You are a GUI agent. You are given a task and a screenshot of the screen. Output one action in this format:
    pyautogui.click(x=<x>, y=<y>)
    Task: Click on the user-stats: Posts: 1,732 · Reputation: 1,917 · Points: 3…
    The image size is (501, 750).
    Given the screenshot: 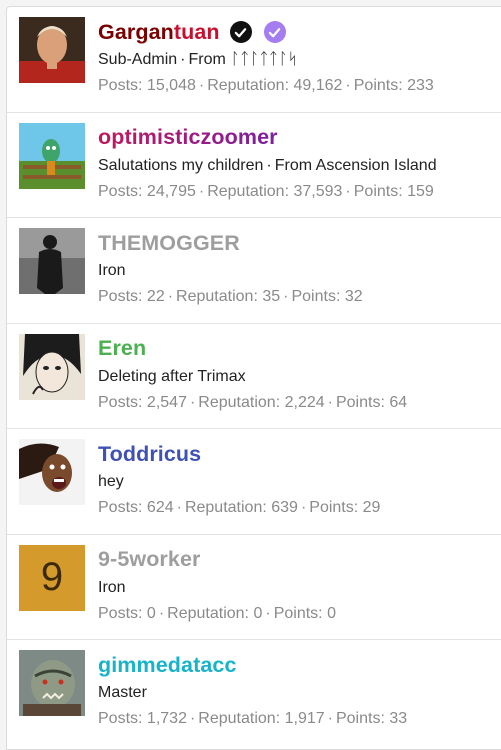 What is the action you would take?
    pyautogui.click(x=252, y=719)
    